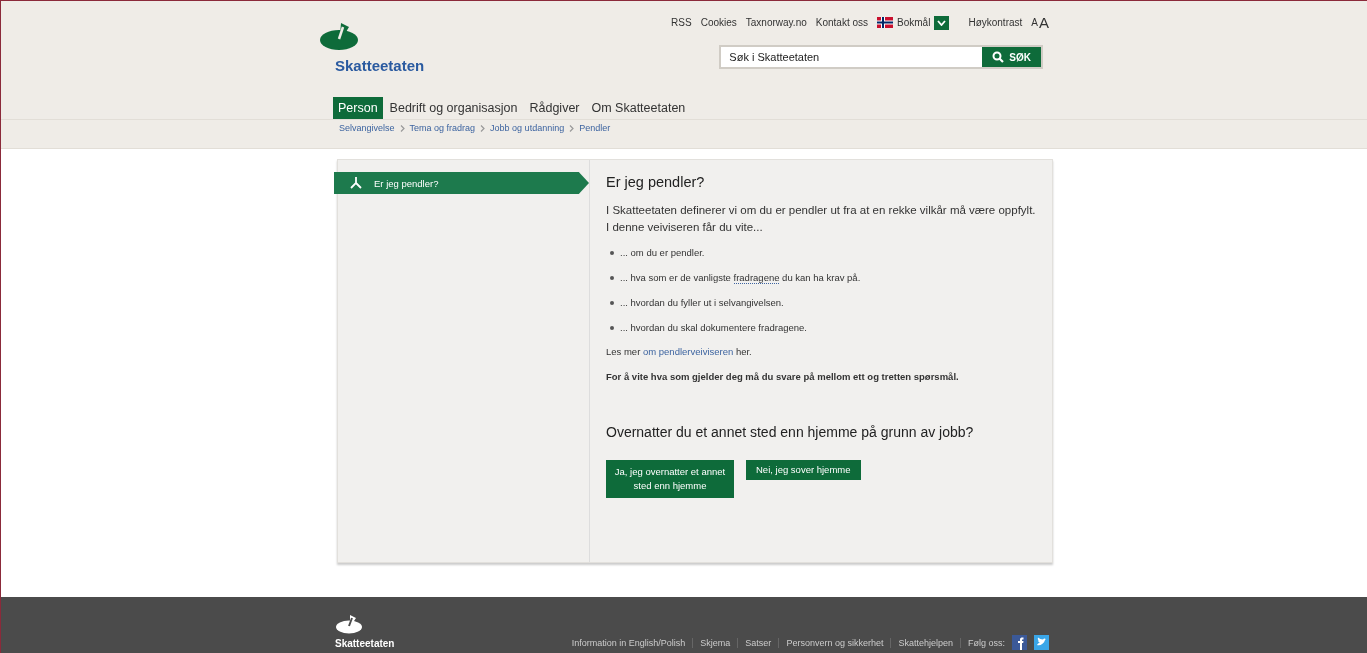 This screenshot has width=1367, height=653. What do you see at coordinates (358, 108) in the screenshot?
I see `nav-tab: Person` at bounding box center [358, 108].